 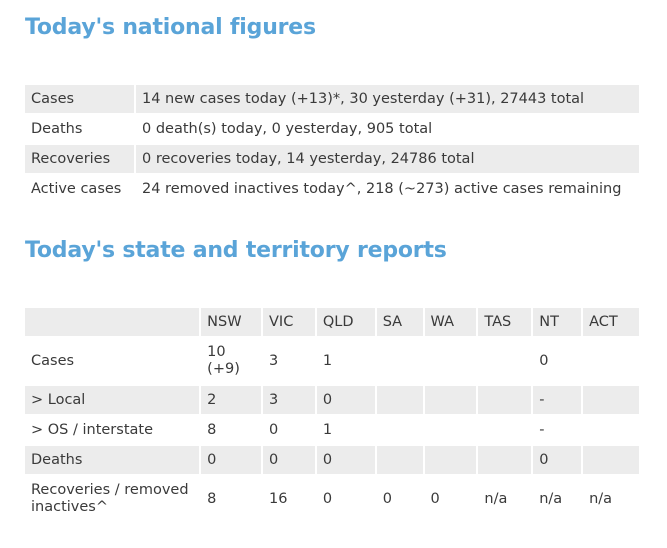 What do you see at coordinates (399, 322) in the screenshot?
I see `header-cell-sa: SA` at bounding box center [399, 322].